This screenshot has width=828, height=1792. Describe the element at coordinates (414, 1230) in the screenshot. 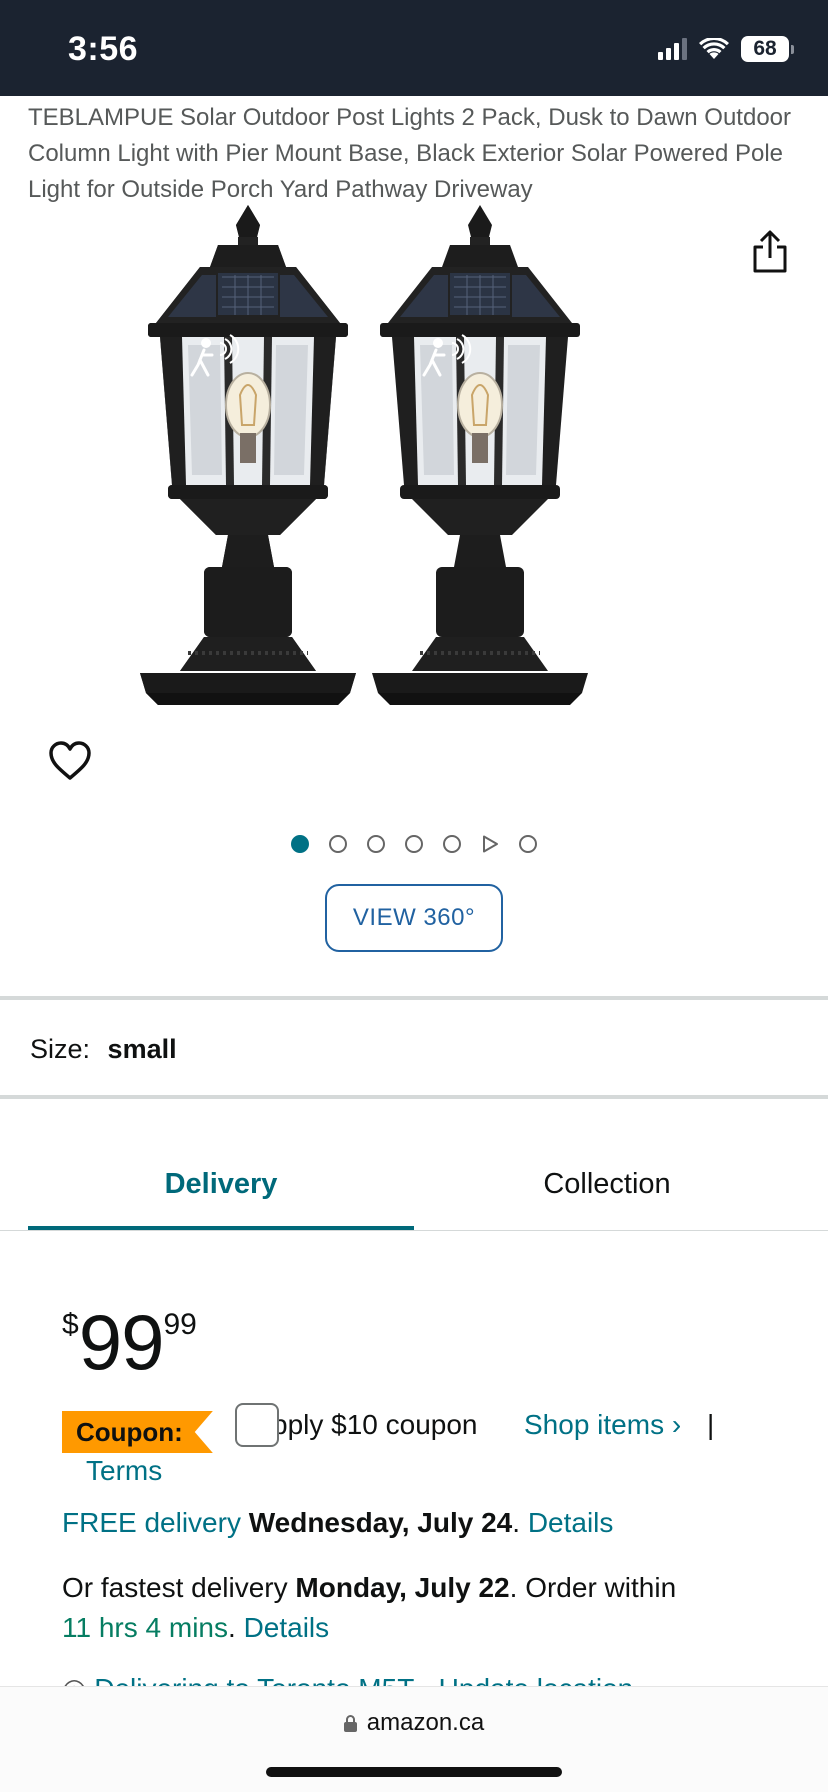

I see `tab-baseline` at that location.